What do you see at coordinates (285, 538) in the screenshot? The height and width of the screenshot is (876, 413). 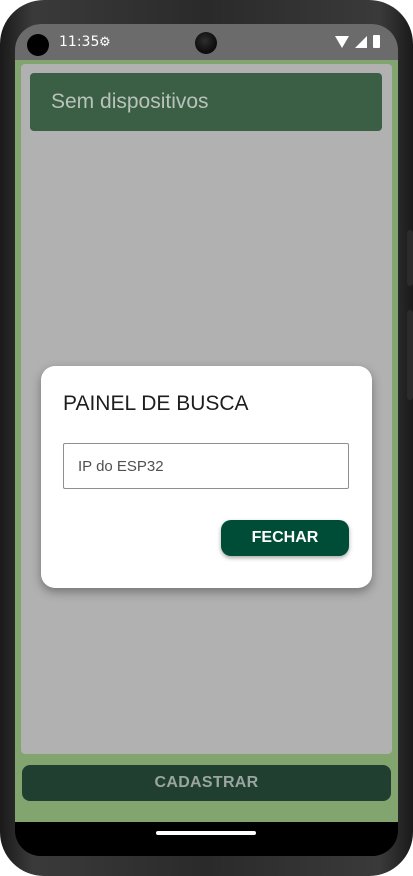 I see `close-button: FECHAR` at bounding box center [285, 538].